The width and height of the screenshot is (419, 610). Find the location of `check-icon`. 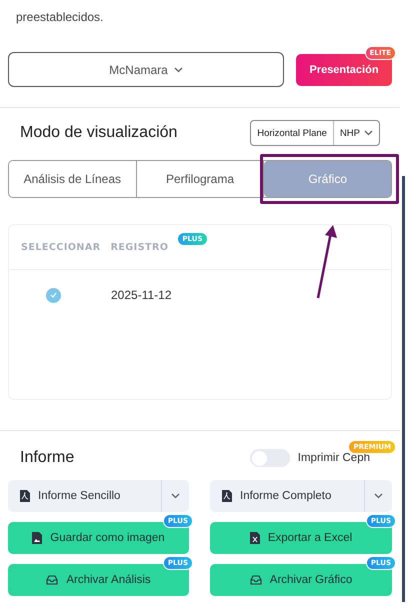

check-icon is located at coordinates (53, 295).